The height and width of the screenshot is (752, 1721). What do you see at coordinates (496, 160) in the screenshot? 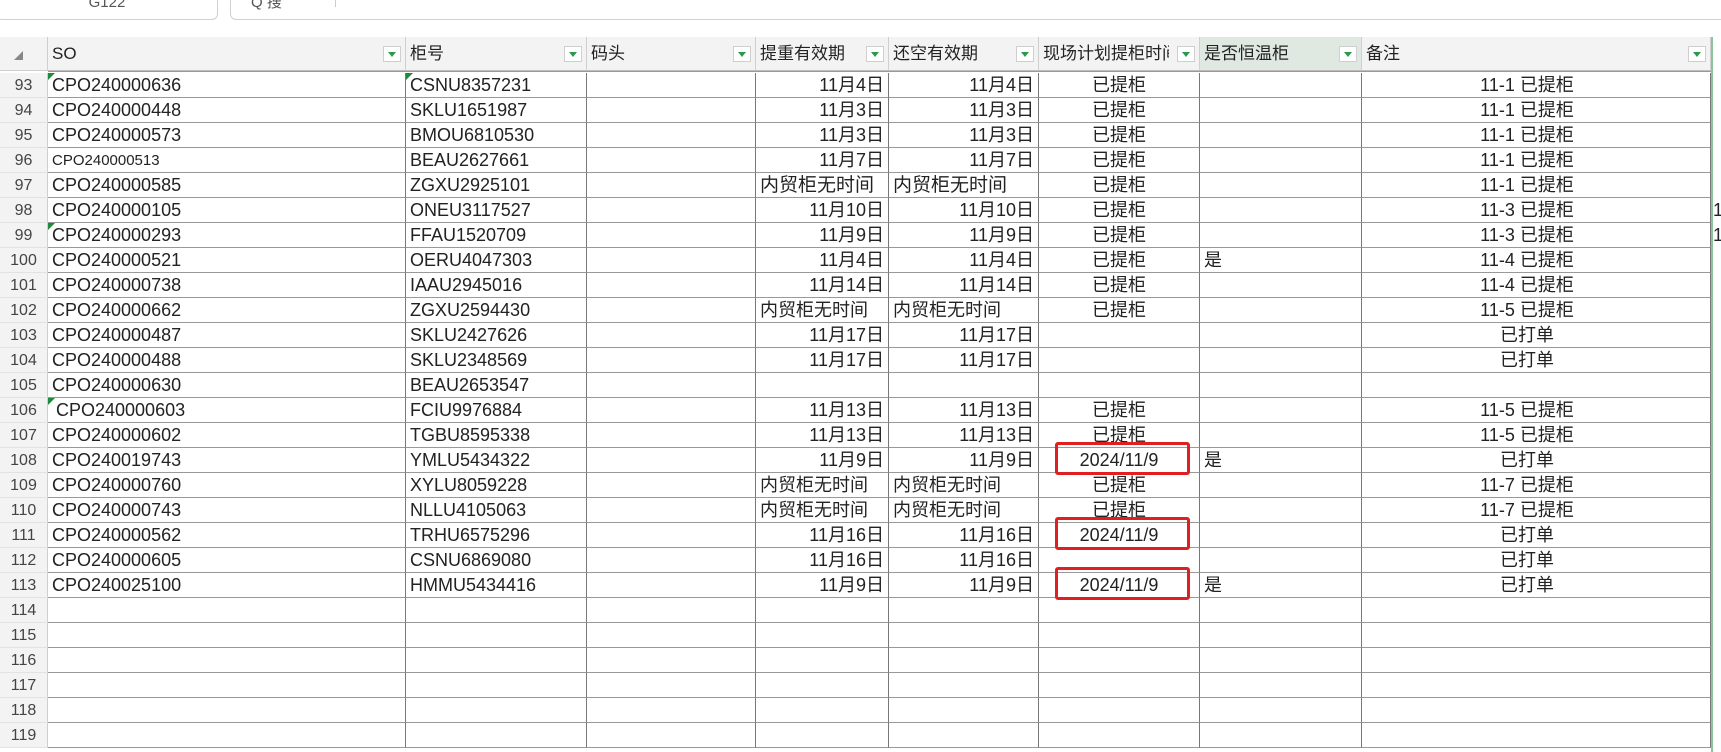
I see `cell-cabinet: BEAU2627661` at bounding box center [496, 160].